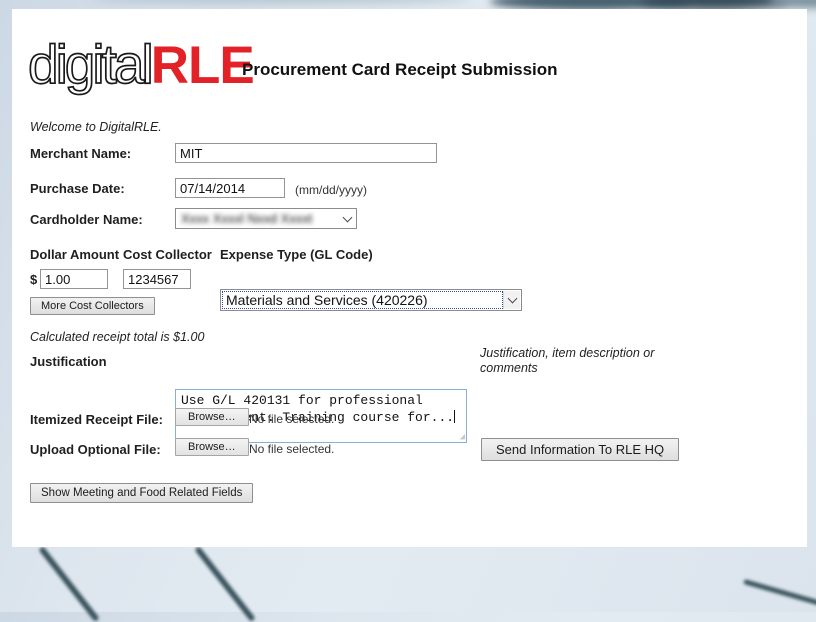 The height and width of the screenshot is (622, 816). Describe the element at coordinates (327, 300) in the screenshot. I see `expense-type-value: Materials and Services (420226)` at that location.